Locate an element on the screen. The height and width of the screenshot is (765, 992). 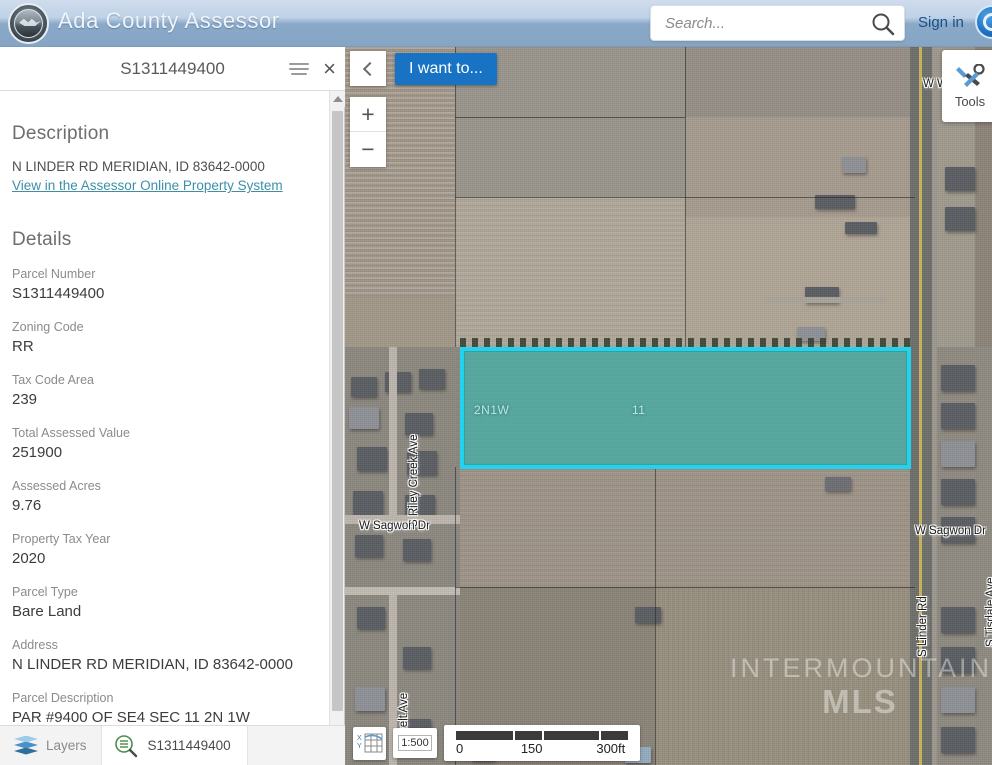
field-label: Assessed Acres is located at coordinates (56, 486).